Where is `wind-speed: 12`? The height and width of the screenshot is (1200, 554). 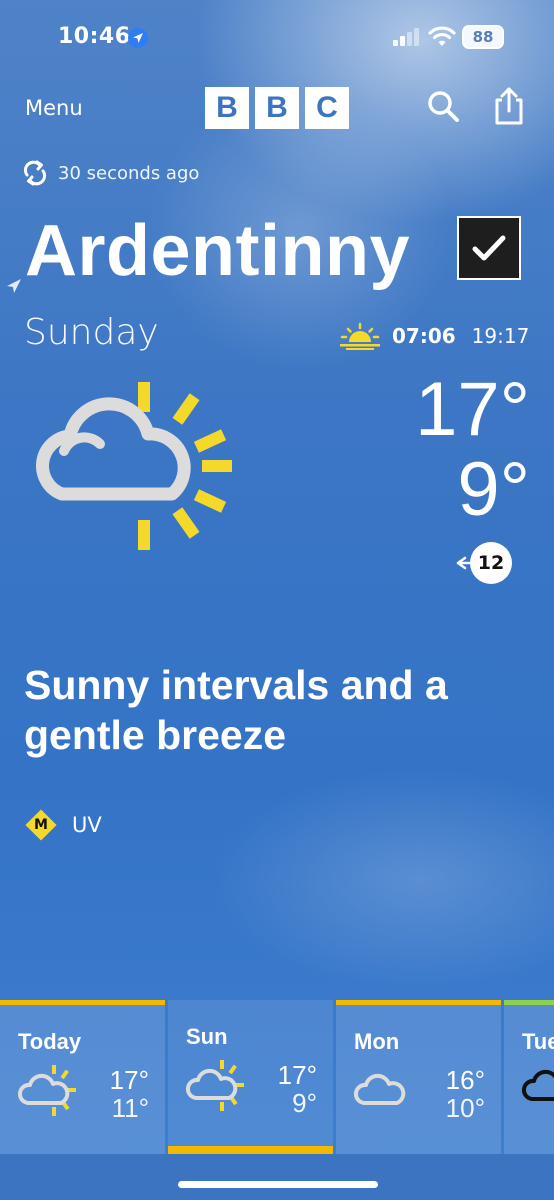 wind-speed: 12 is located at coordinates (491, 563).